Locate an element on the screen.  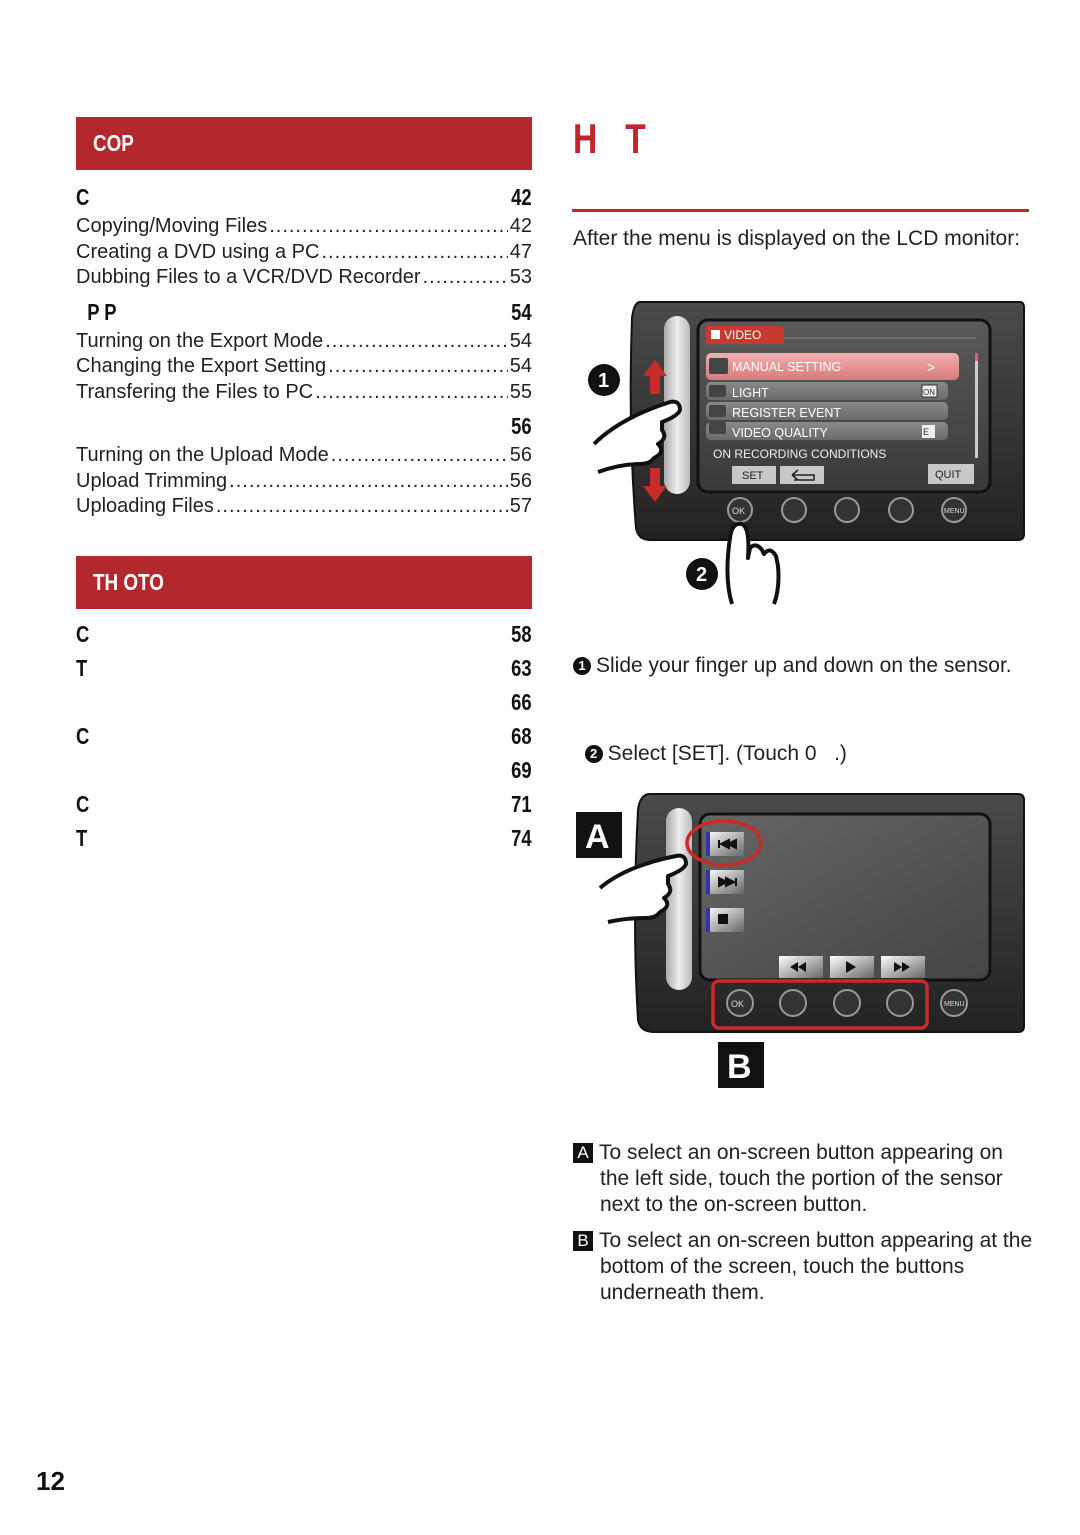
toc-group-heading: C 42 is located at coordinates (304, 197).